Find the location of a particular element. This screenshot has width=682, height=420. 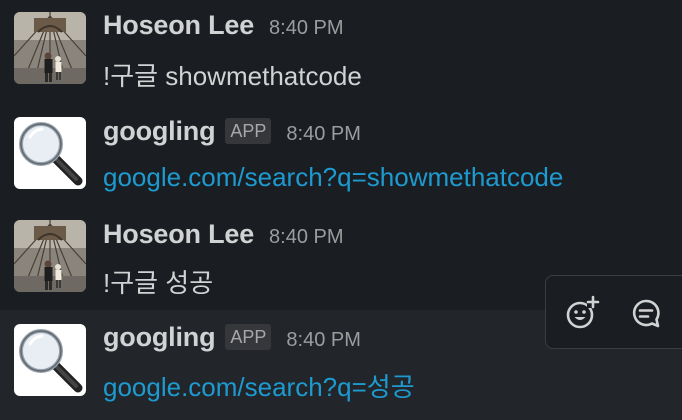

search-link: google.com/search?q=성공 is located at coordinates (259, 387).